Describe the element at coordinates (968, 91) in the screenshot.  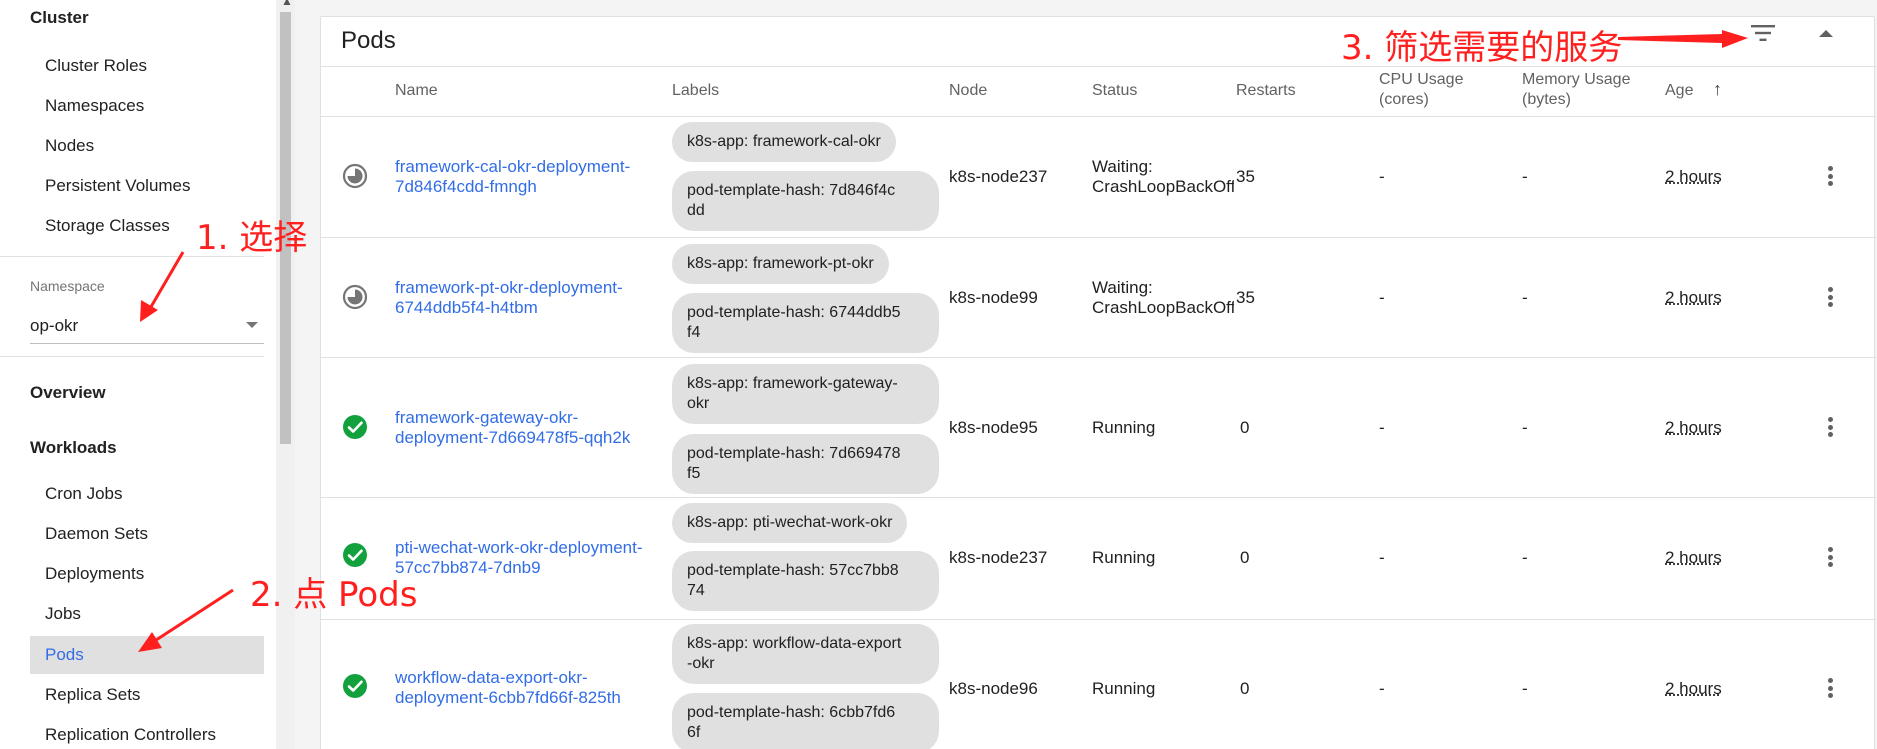
I see `column-header-node: Node` at that location.